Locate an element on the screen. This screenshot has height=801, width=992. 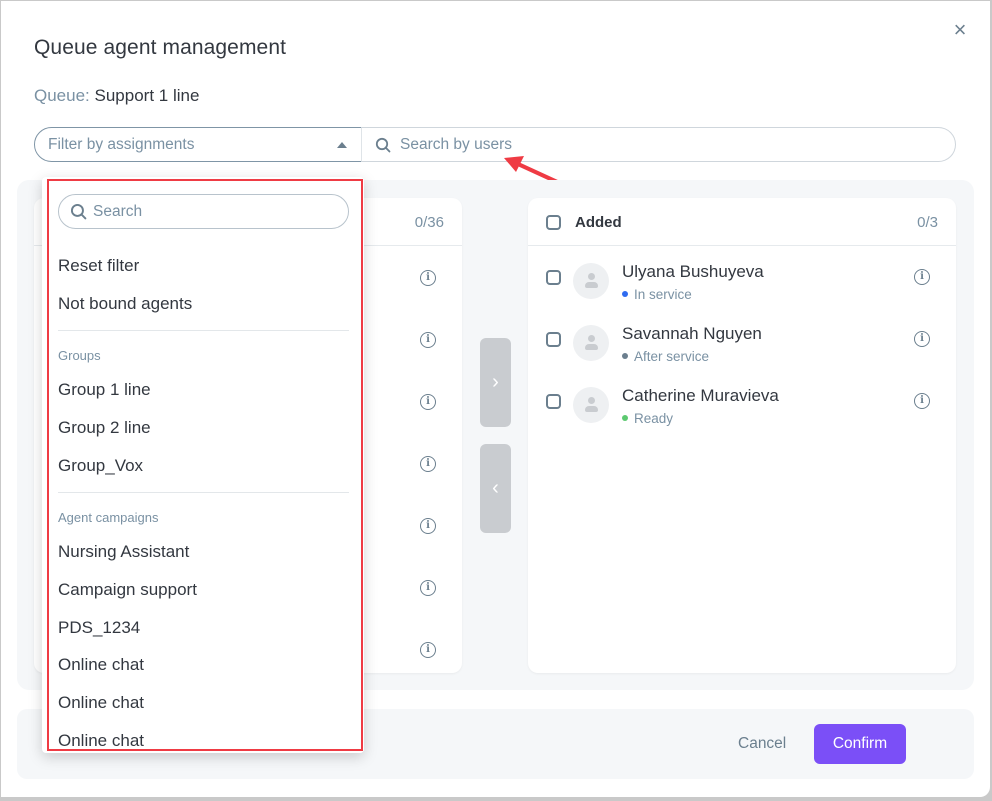
agent-name: Ulyana Bushuyeva is located at coordinates (693, 271).